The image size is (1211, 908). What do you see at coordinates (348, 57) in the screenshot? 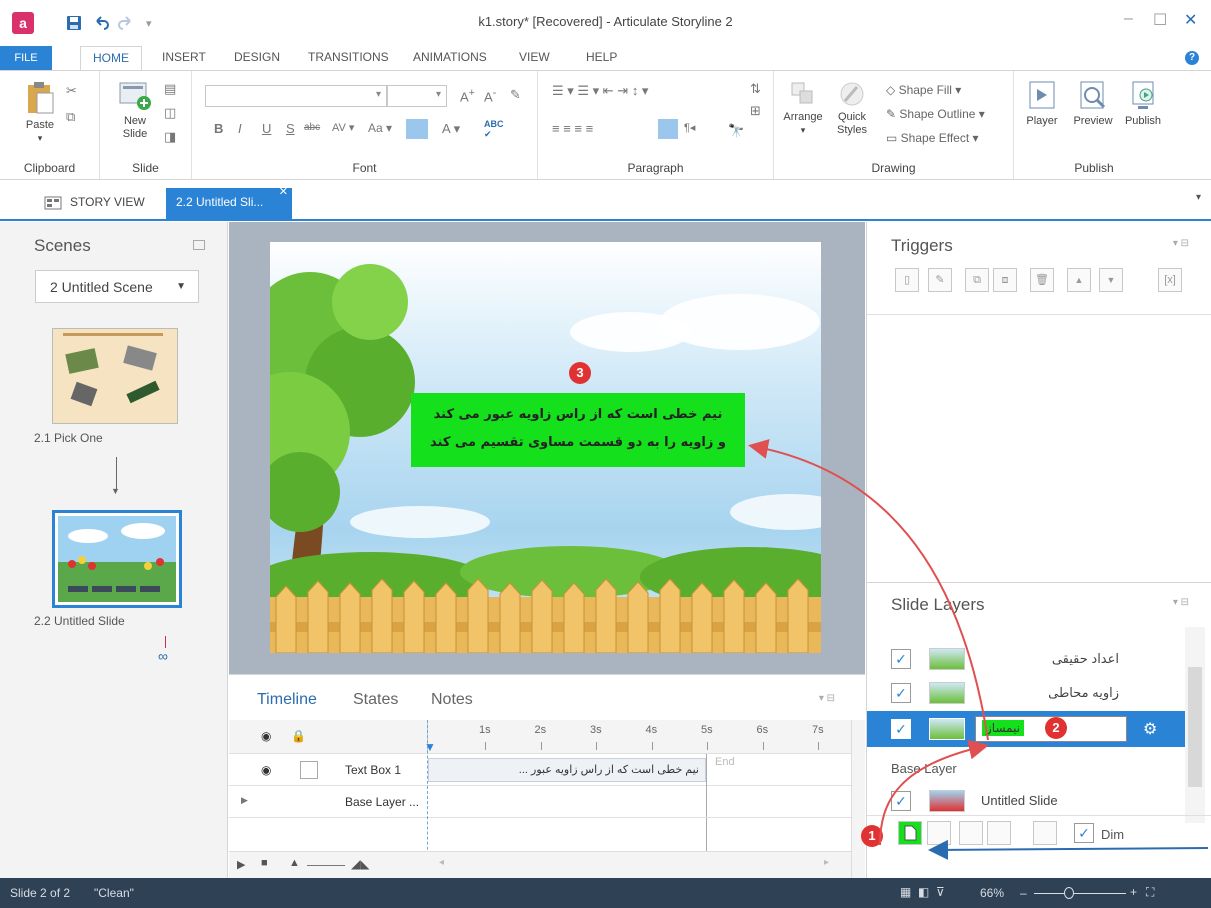
I see `tab-transitions: TRANSITIONS` at bounding box center [348, 57].